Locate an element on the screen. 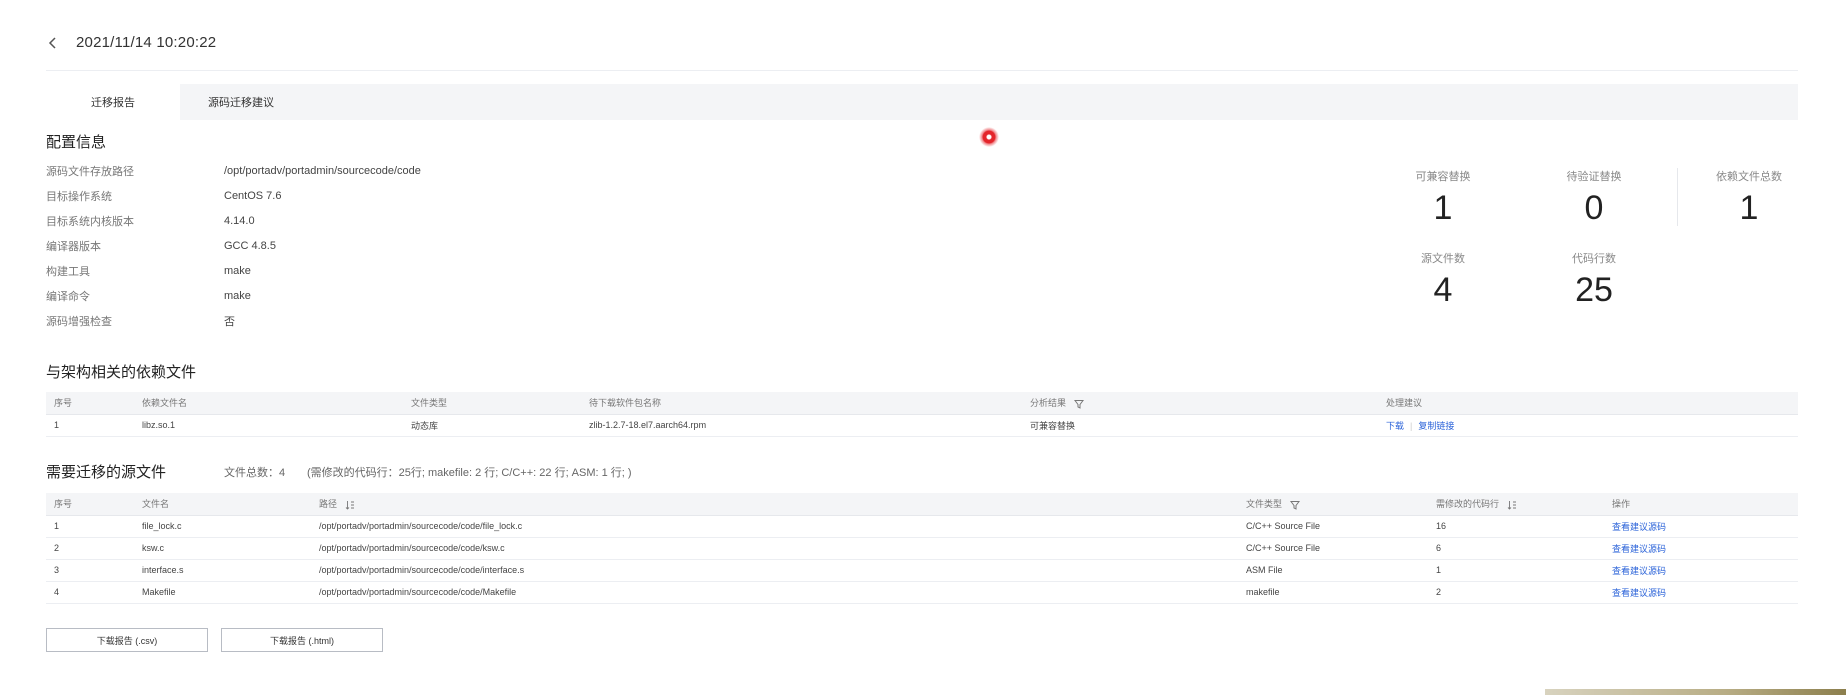 The height and width of the screenshot is (695, 1846). download-csv-button: 下载报告 (.csv) is located at coordinates (127, 640).